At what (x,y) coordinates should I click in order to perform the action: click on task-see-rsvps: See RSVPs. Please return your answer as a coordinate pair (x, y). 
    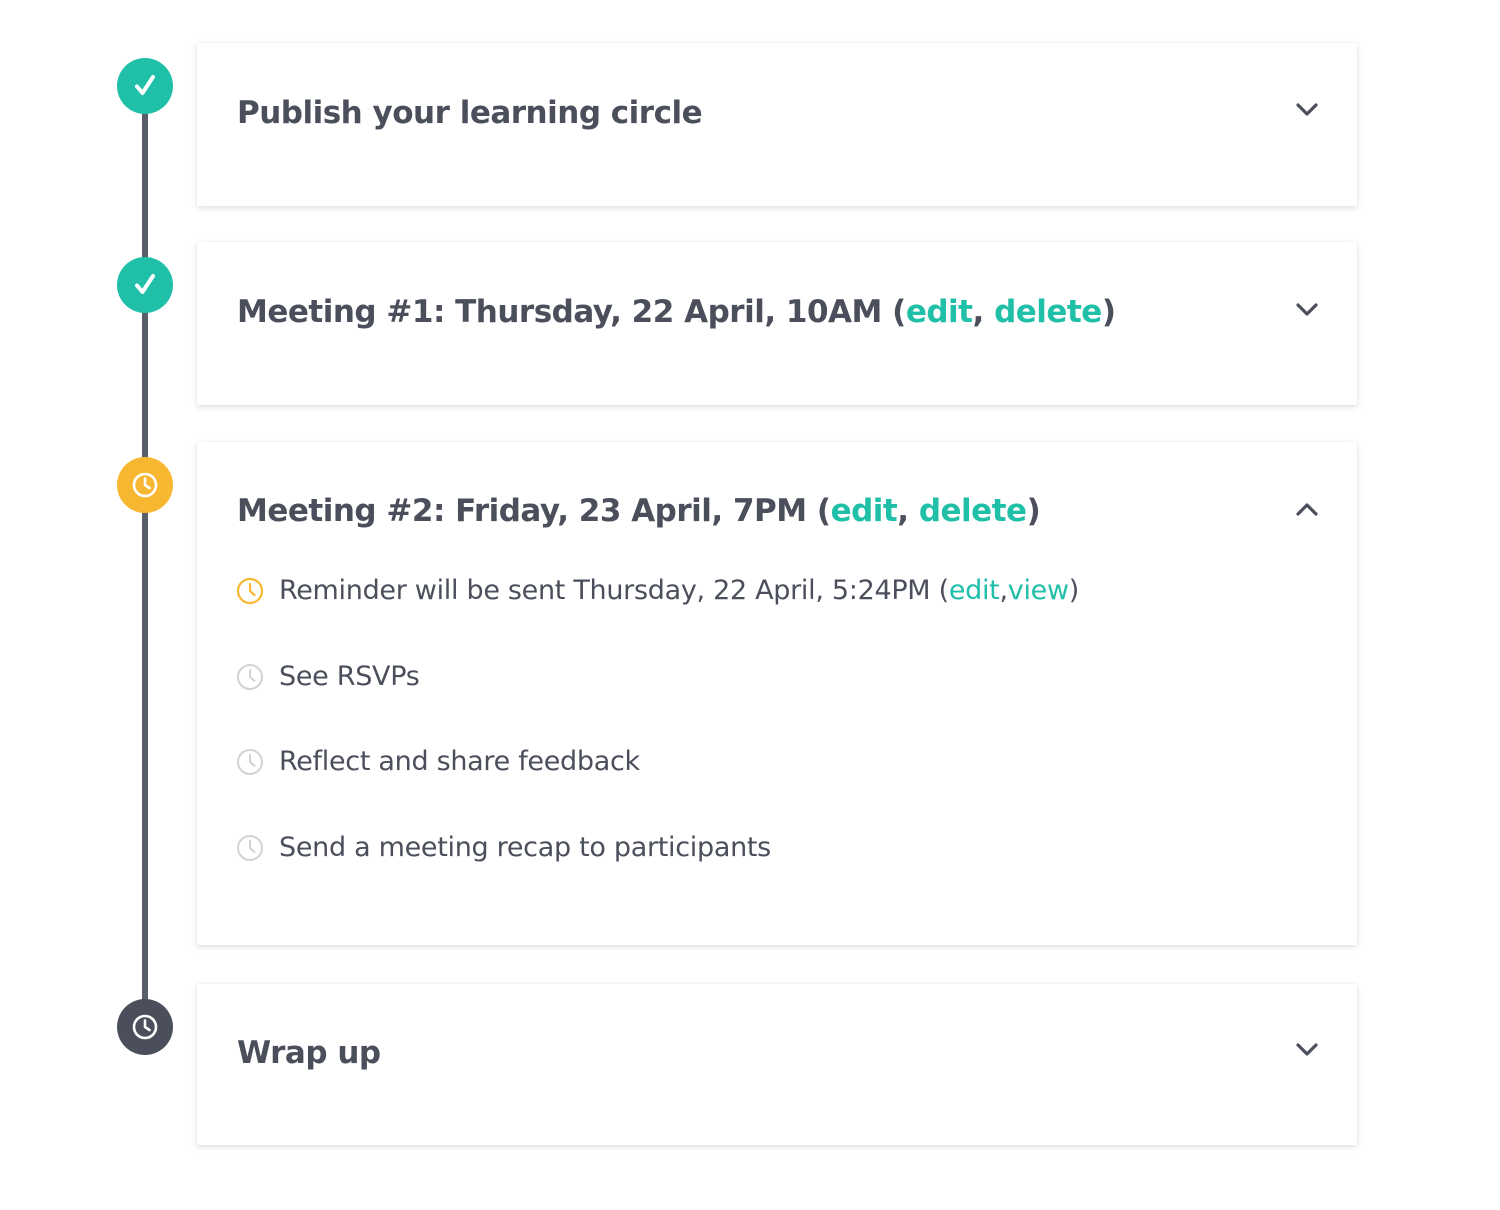
    Looking at the image, I should click on (327, 676).